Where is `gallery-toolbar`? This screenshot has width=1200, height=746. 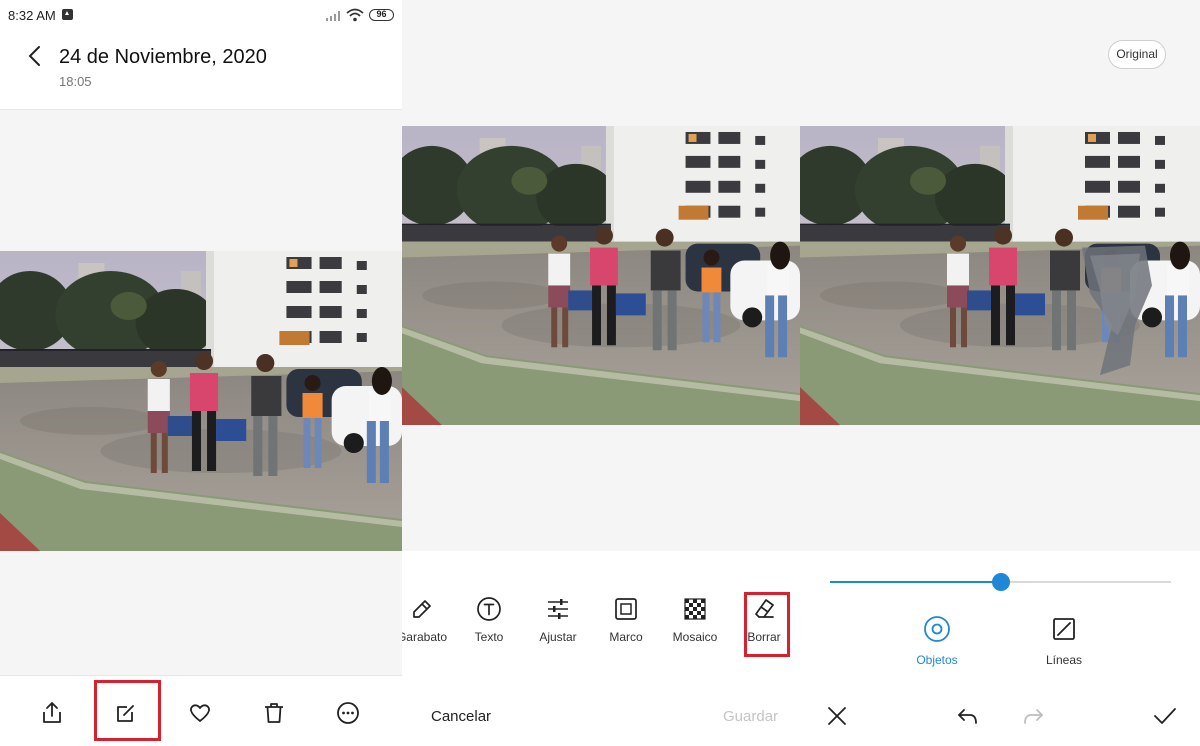
gallery-toolbar is located at coordinates (201, 710).